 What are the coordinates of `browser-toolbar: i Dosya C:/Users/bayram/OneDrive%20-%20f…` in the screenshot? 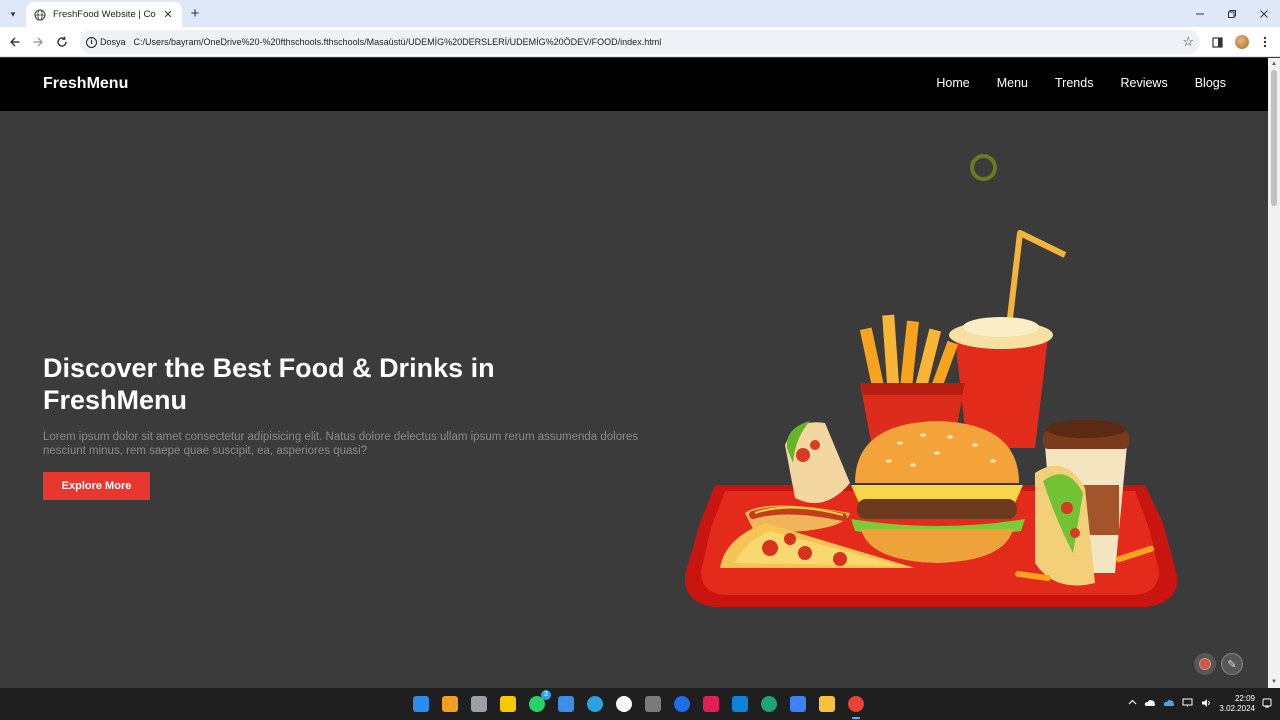 It's located at (640, 42).